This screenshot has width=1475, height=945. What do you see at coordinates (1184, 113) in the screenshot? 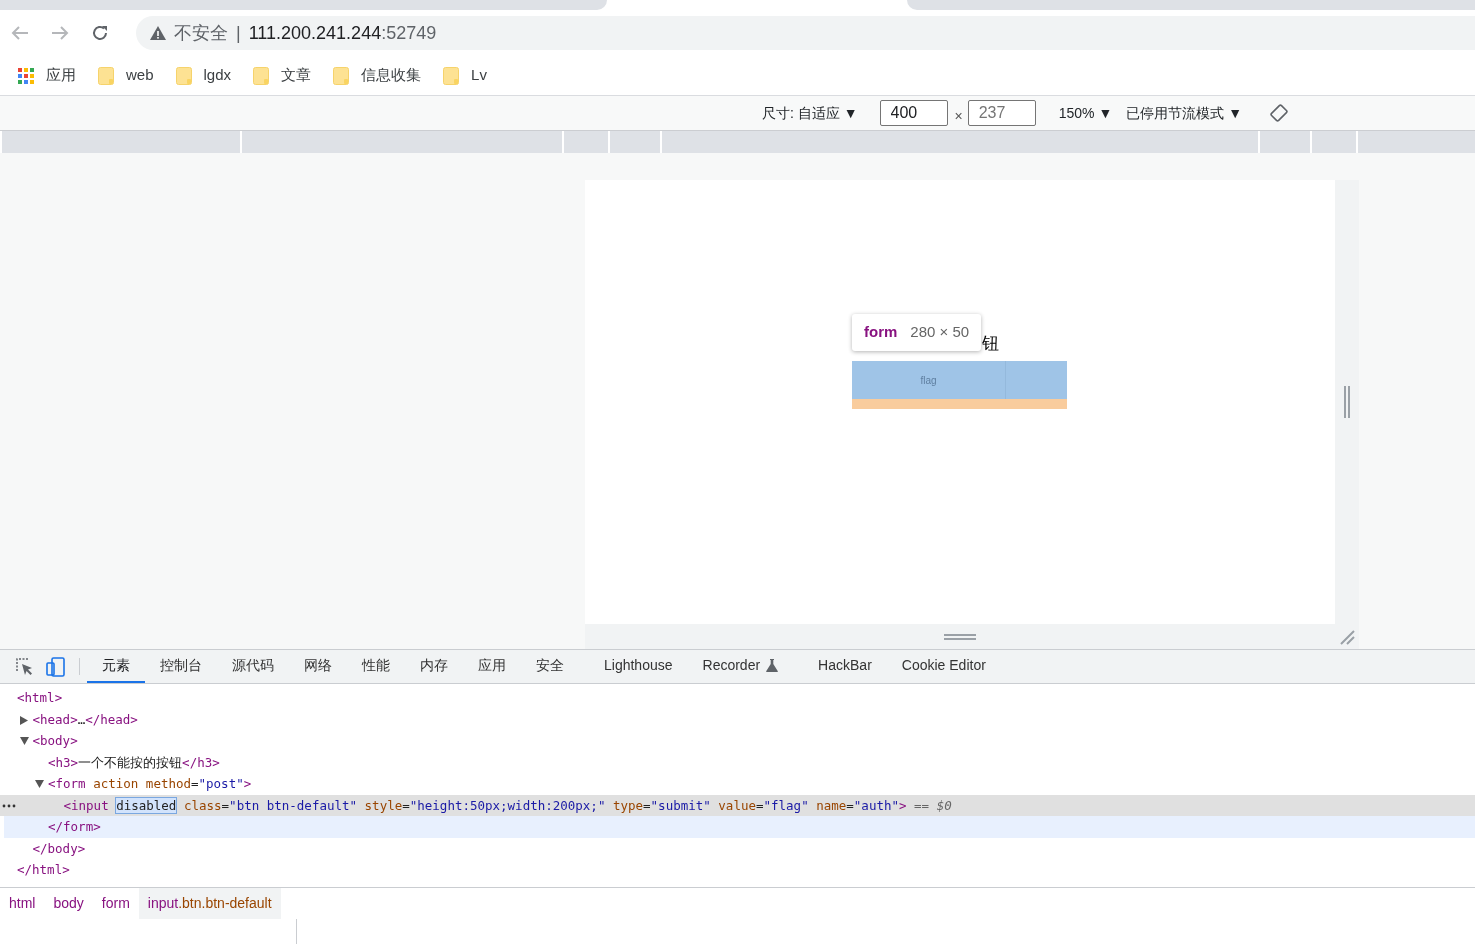
I see `throttling-dropdown: 已停用节流模式 ▼` at bounding box center [1184, 113].